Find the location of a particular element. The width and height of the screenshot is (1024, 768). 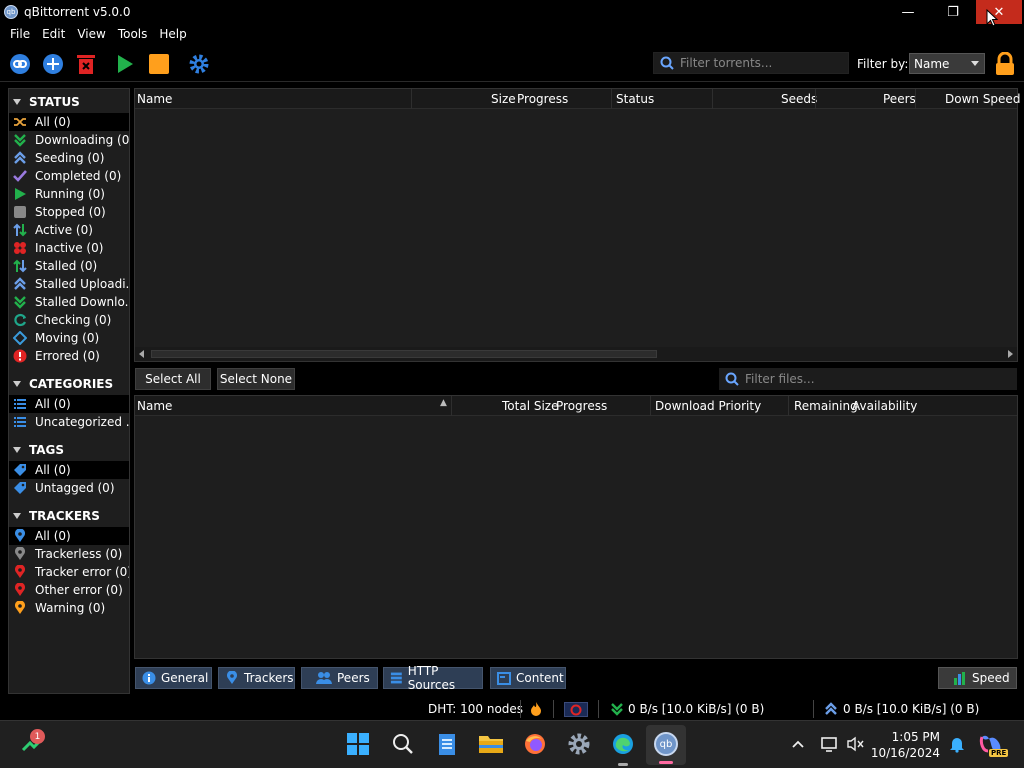

close-button: ✕ is located at coordinates (999, 12).